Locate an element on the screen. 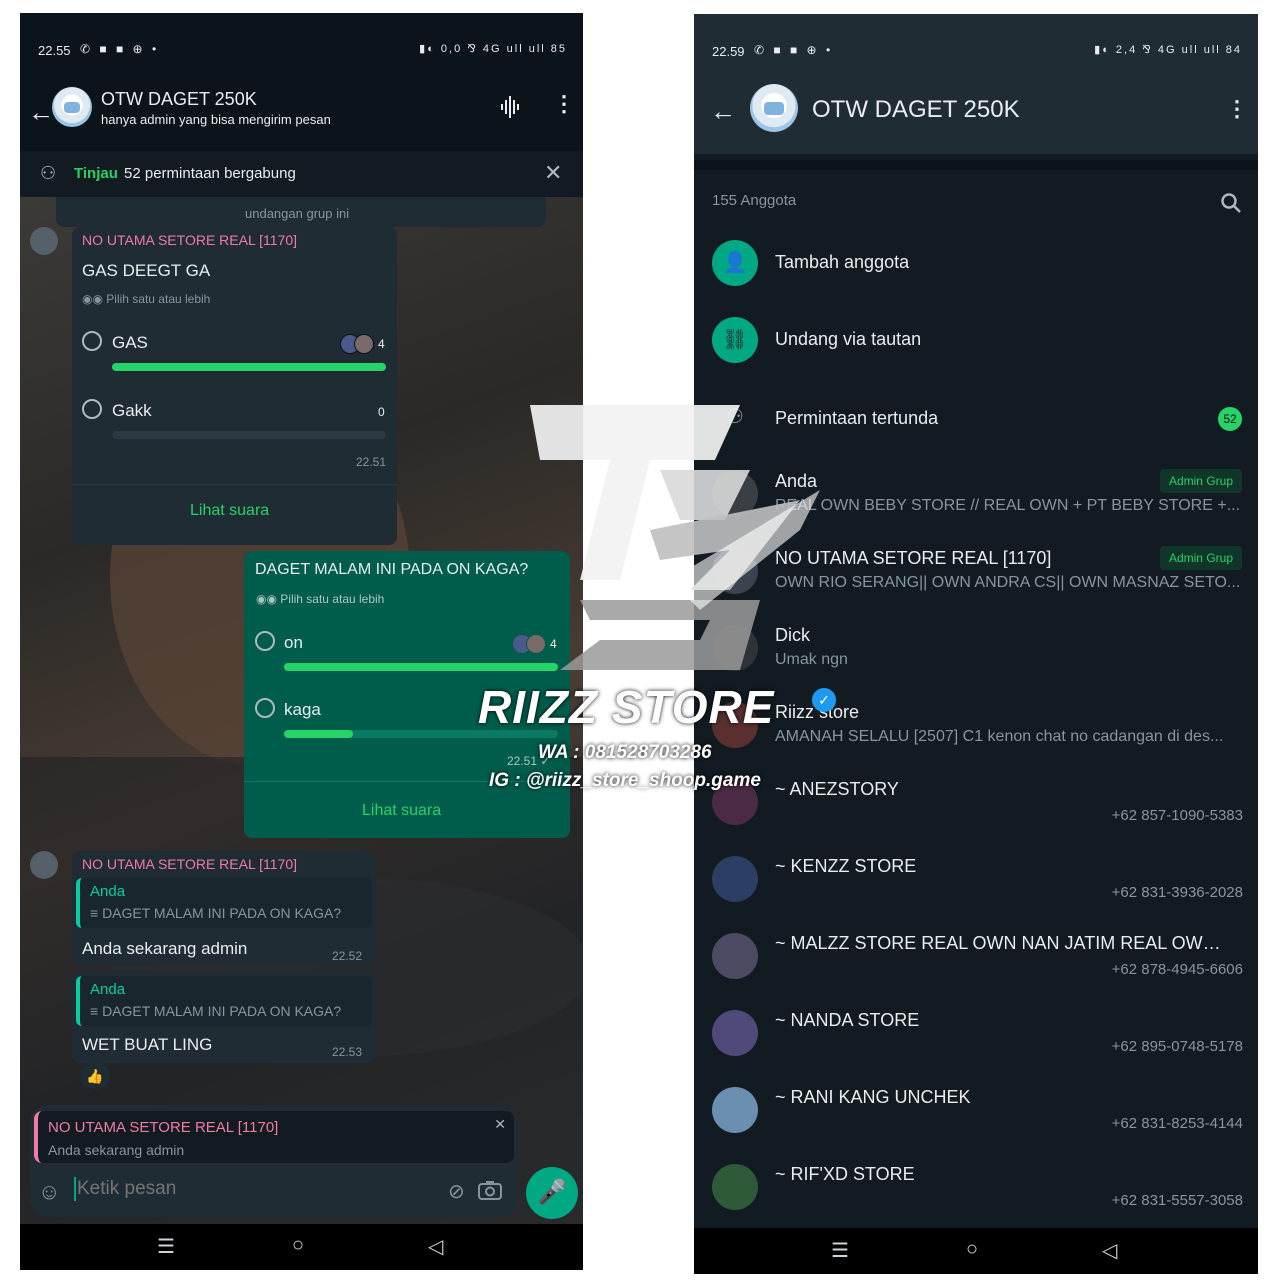 The image size is (1280, 1280). add-person-icon: 👤 is located at coordinates (735, 263).